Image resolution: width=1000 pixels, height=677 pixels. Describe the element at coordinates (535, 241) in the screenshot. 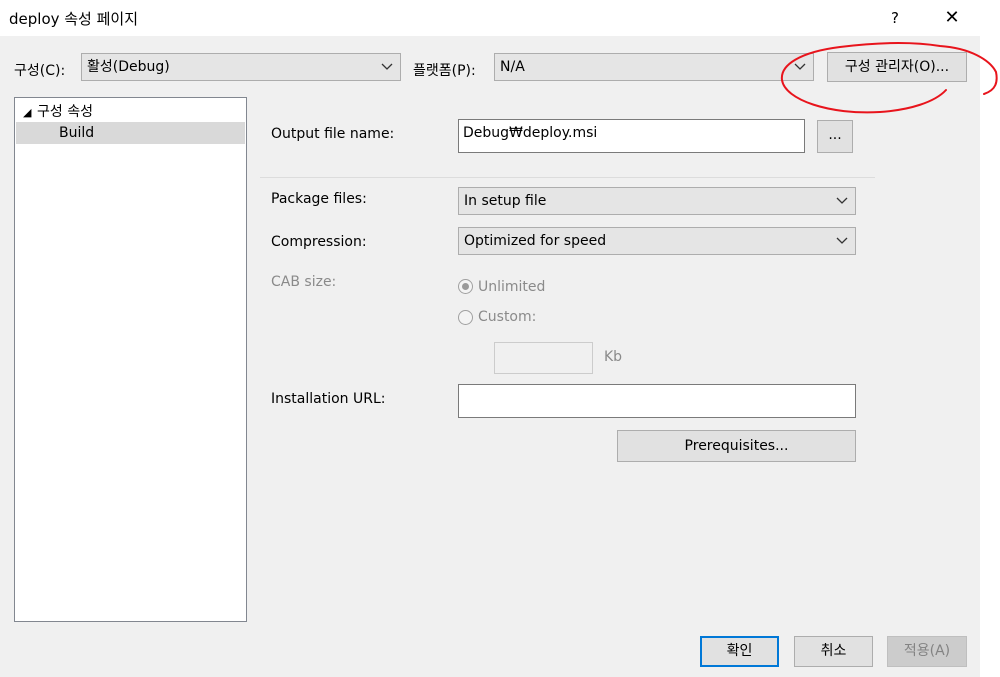

I see `compression-value: Optimized for speed` at that location.